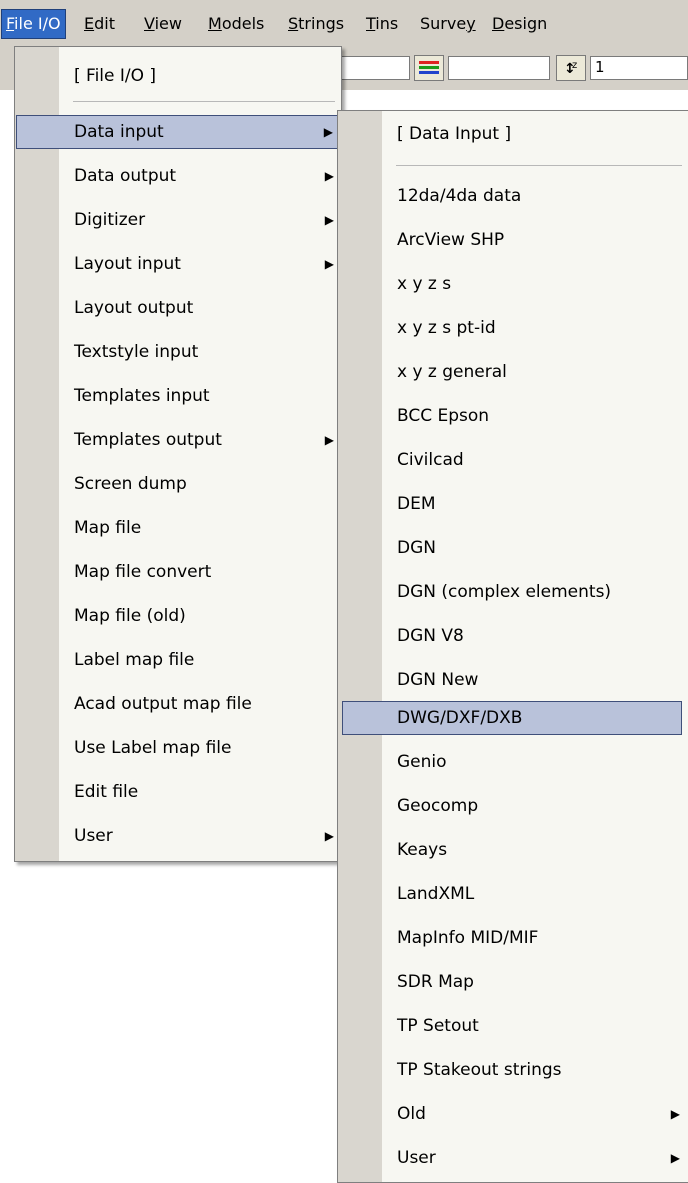 The image size is (688, 1183). I want to click on menu-item-data-output: Data output ▶, so click(179, 176).